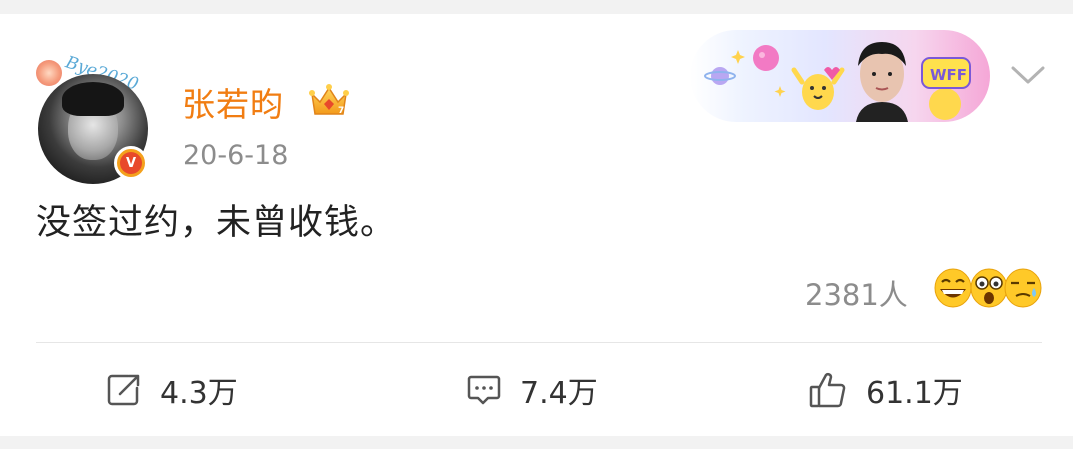 The height and width of the screenshot is (449, 1073). Describe the element at coordinates (856, 293) in the screenshot. I see `reactions-count: 2381人` at that location.